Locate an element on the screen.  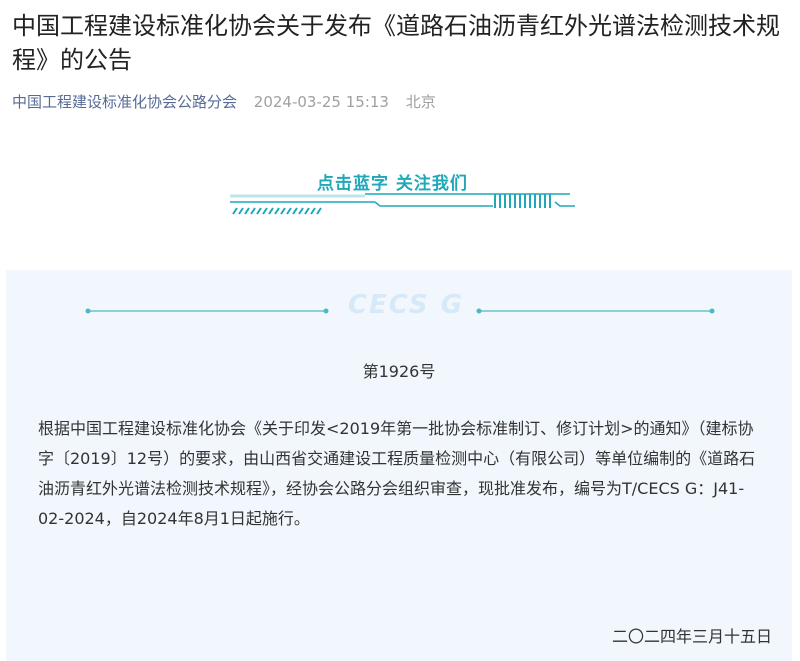
account-name-link: 中国工程建设标准化协会公路分会 is located at coordinates (124, 102).